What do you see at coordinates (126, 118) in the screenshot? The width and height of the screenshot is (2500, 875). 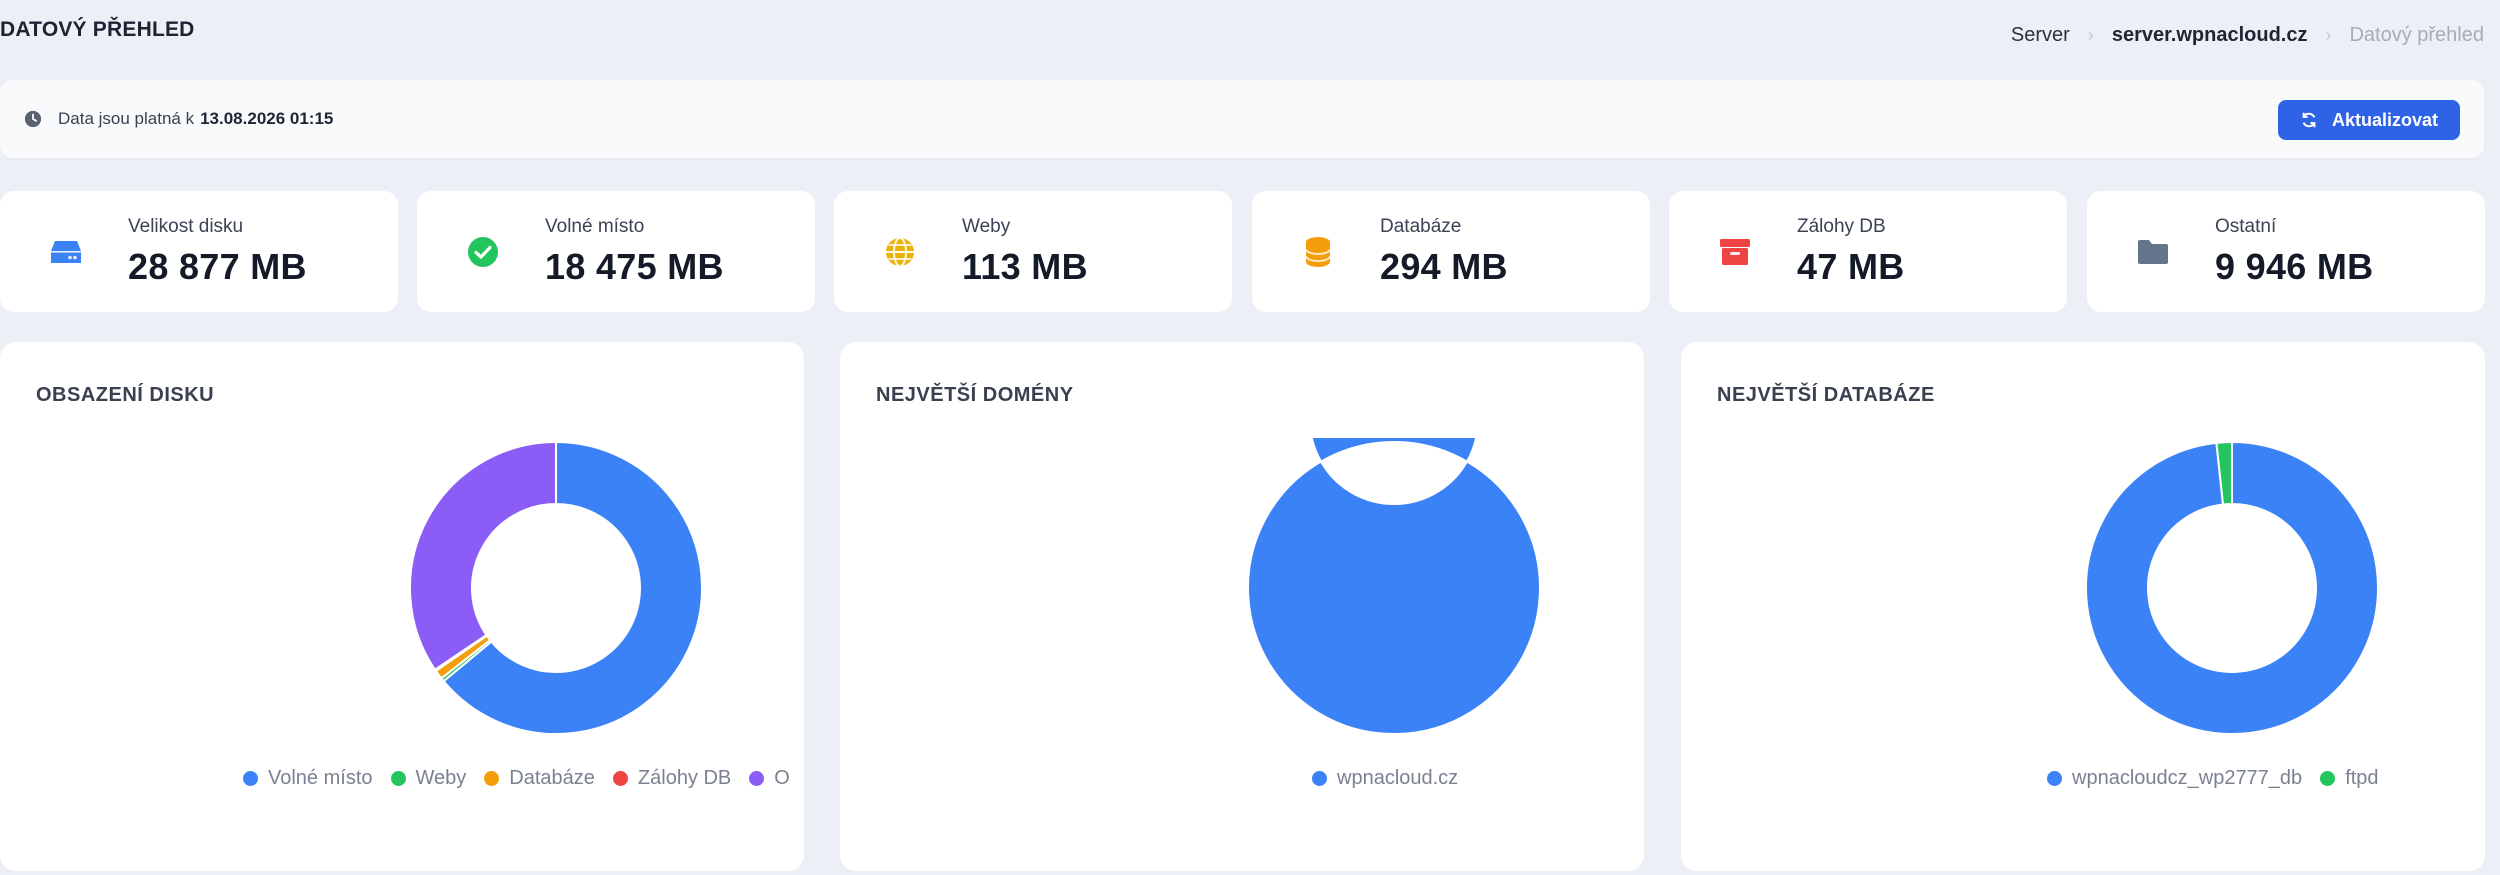 I see `validity-label: Data jsou platná k` at bounding box center [126, 118].